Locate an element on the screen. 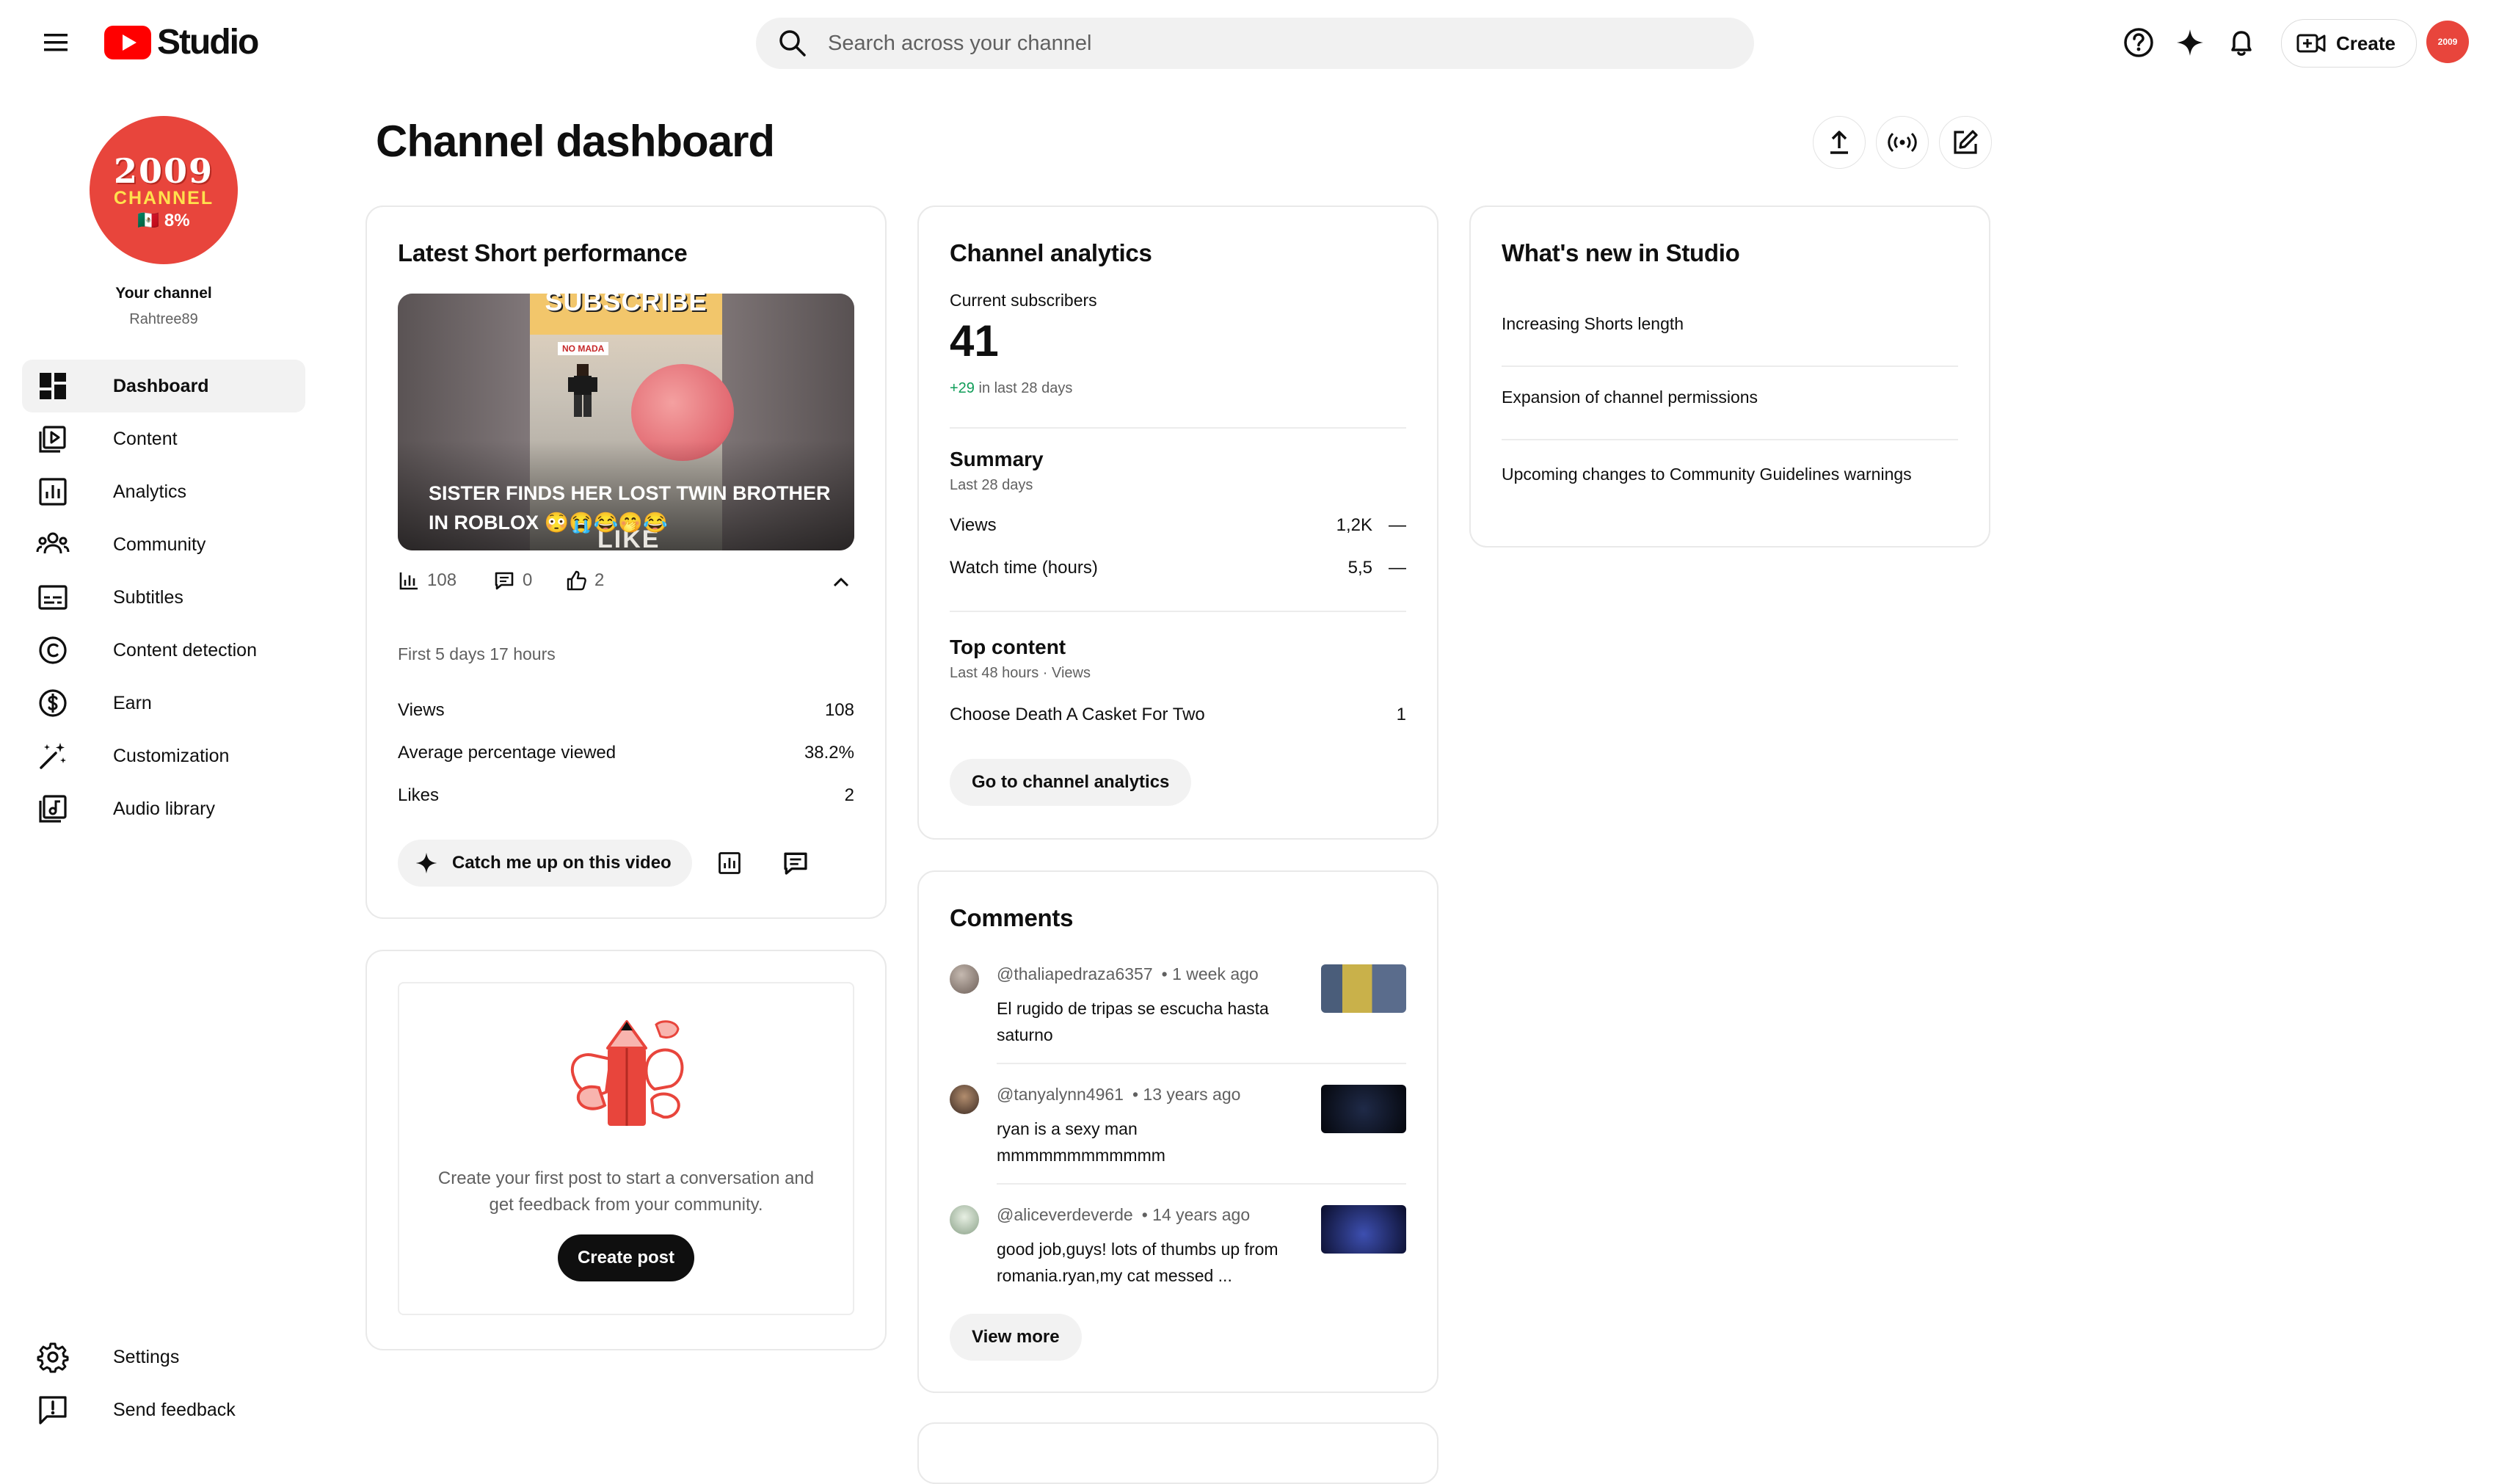 Image resolution: width=2510 pixels, height=1484 pixels. sidebar-item-label: Dashboard is located at coordinates (161, 385).